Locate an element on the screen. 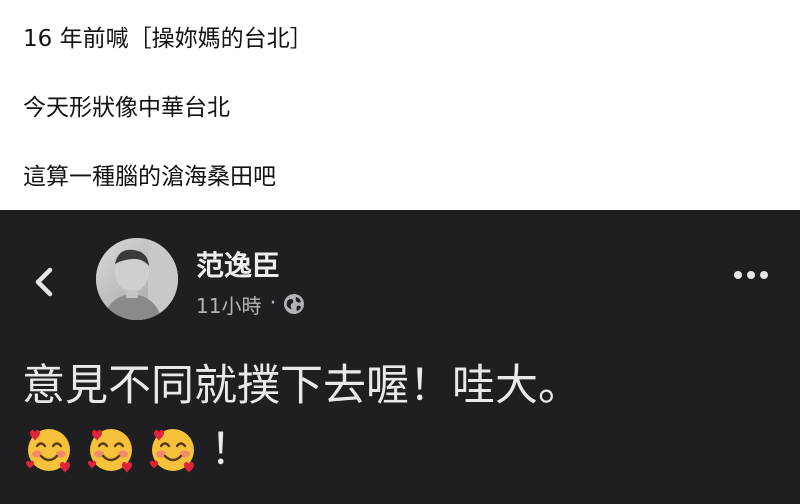 The width and height of the screenshot is (800, 504). caption-line-2: 今天形狀像中華台北 is located at coordinates (126, 108).